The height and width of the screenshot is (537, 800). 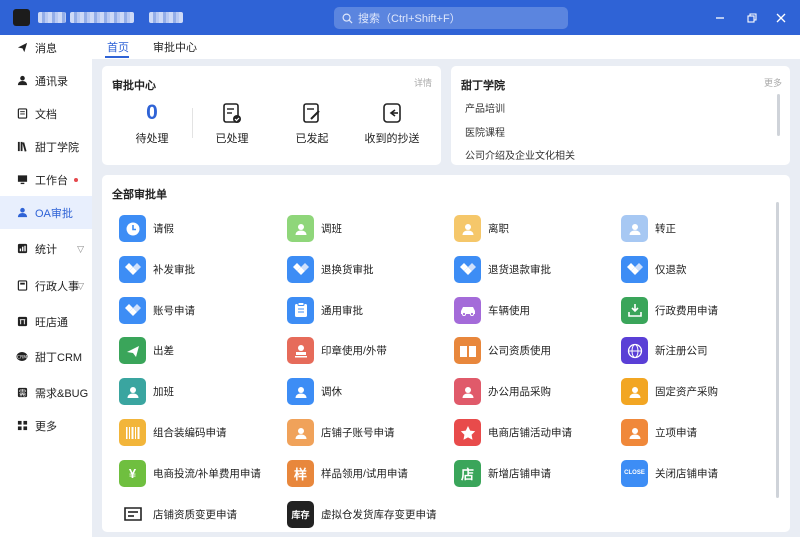 What do you see at coordinates (669, 310) in the screenshot?
I see `form-item: 行政费用申请` at bounding box center [669, 310].